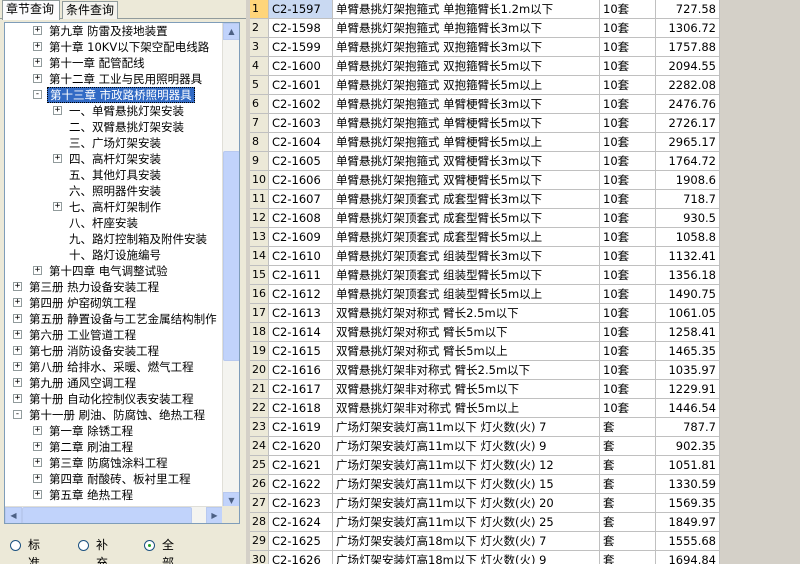 Image resolution: width=800 pixels, height=564 pixels. Describe the element at coordinates (628, 484) in the screenshot. I see `unit-cell: 套` at that location.